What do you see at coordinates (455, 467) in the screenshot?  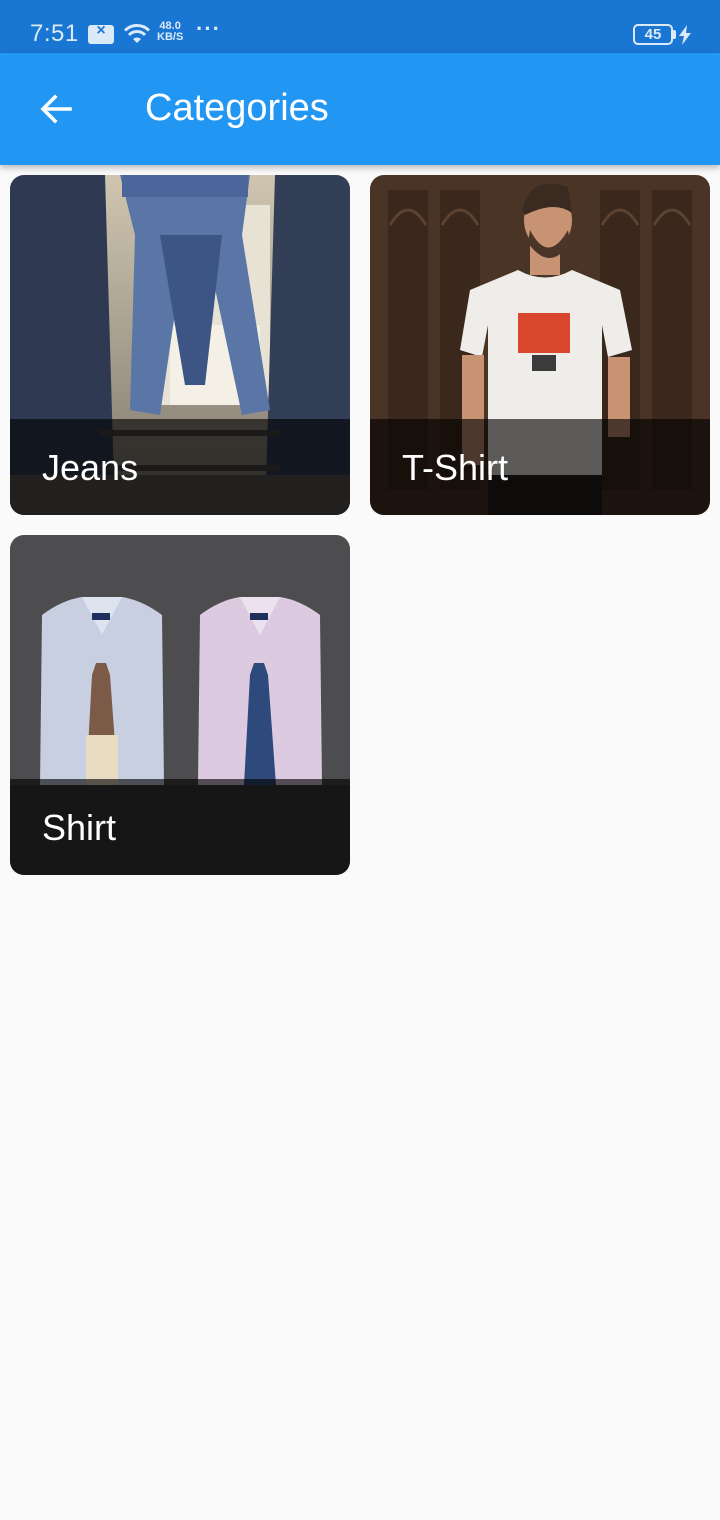 I see `category-label: T-Shirt` at bounding box center [455, 467].